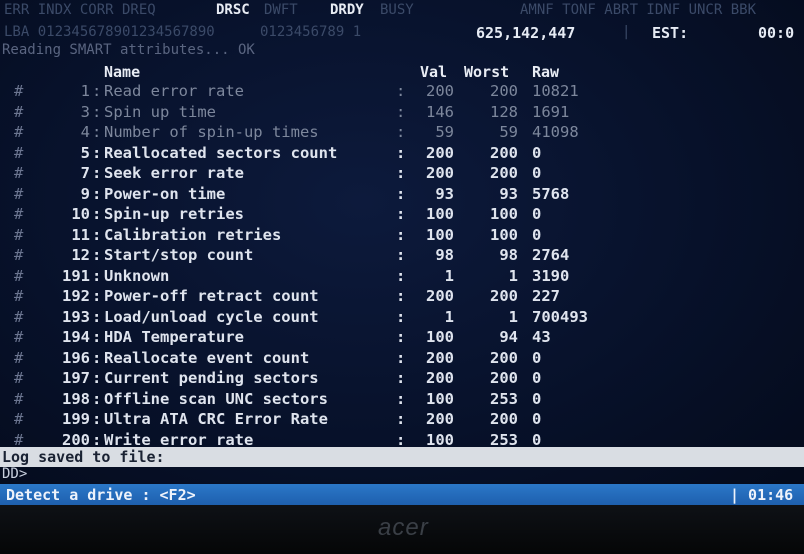 This screenshot has height=554, width=804. What do you see at coordinates (546, 296) in the screenshot?
I see `attribute-raw: 227` at bounding box center [546, 296].